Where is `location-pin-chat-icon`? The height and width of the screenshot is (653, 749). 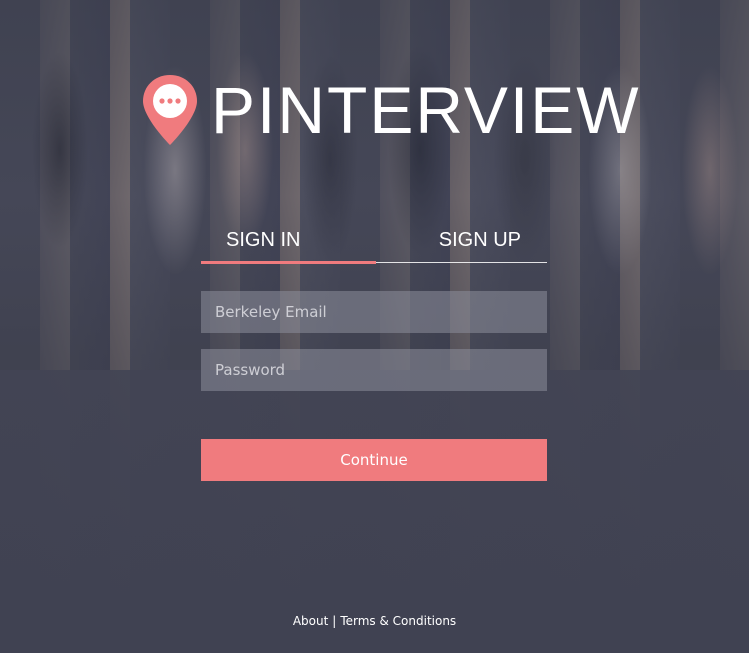 location-pin-chat-icon is located at coordinates (170, 110).